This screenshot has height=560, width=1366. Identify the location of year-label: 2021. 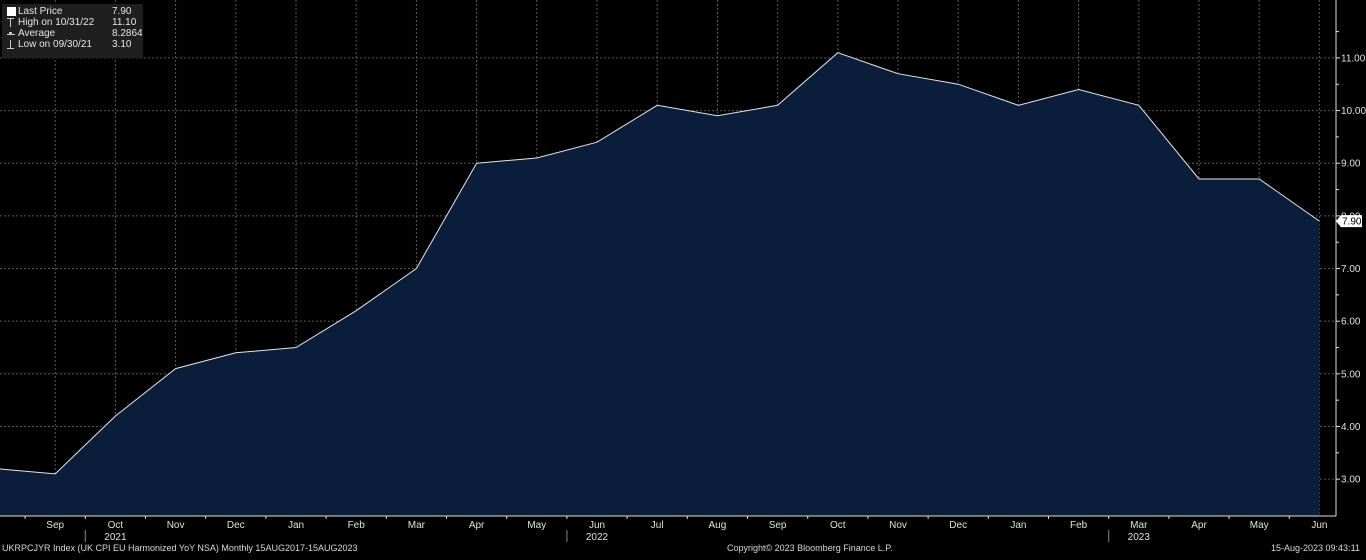
(115, 537).